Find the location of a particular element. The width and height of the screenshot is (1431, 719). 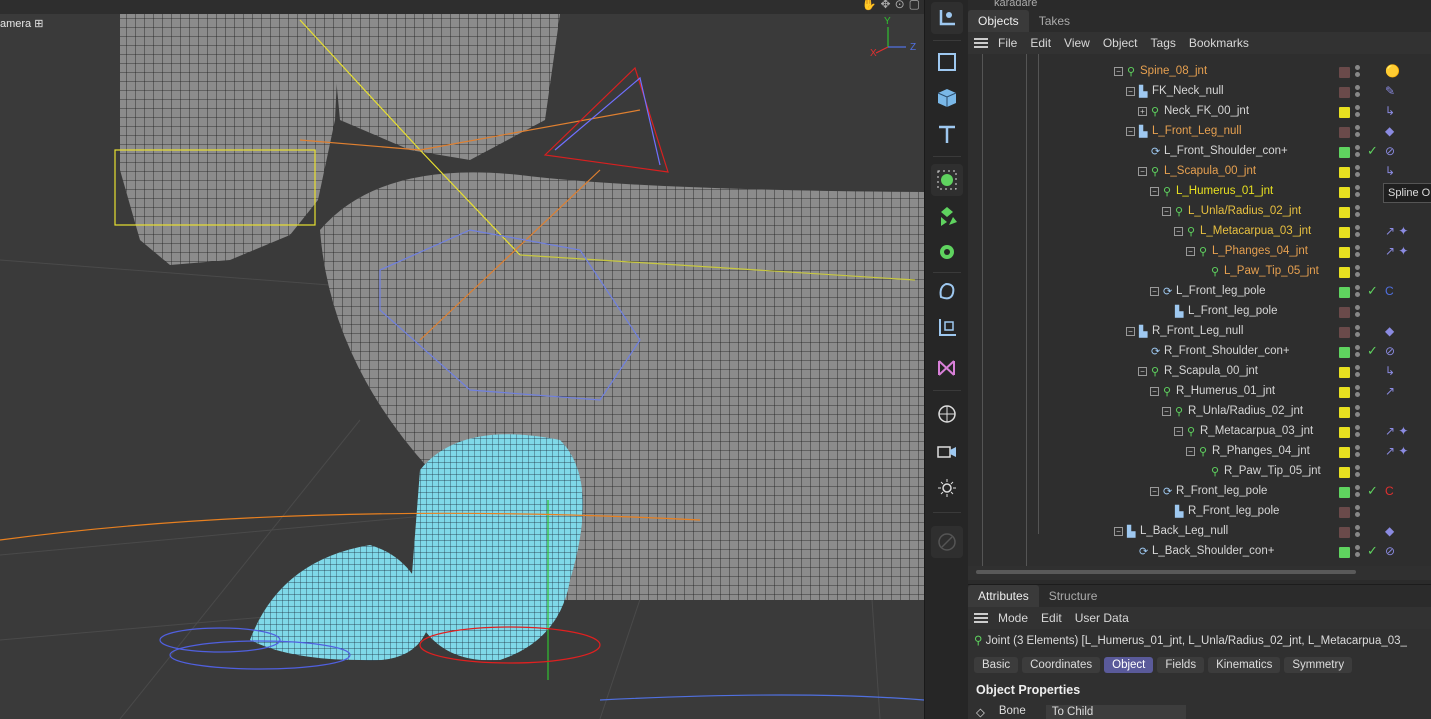

camera-label: amera ⊞ is located at coordinates (21, 23).